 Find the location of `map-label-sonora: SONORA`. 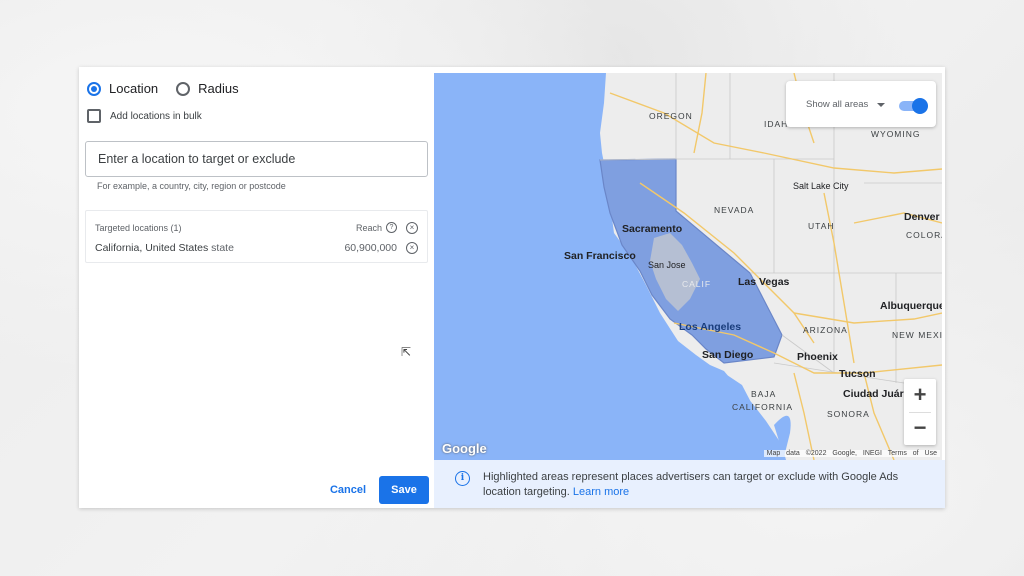

map-label-sonora: SONORA is located at coordinates (848, 414).